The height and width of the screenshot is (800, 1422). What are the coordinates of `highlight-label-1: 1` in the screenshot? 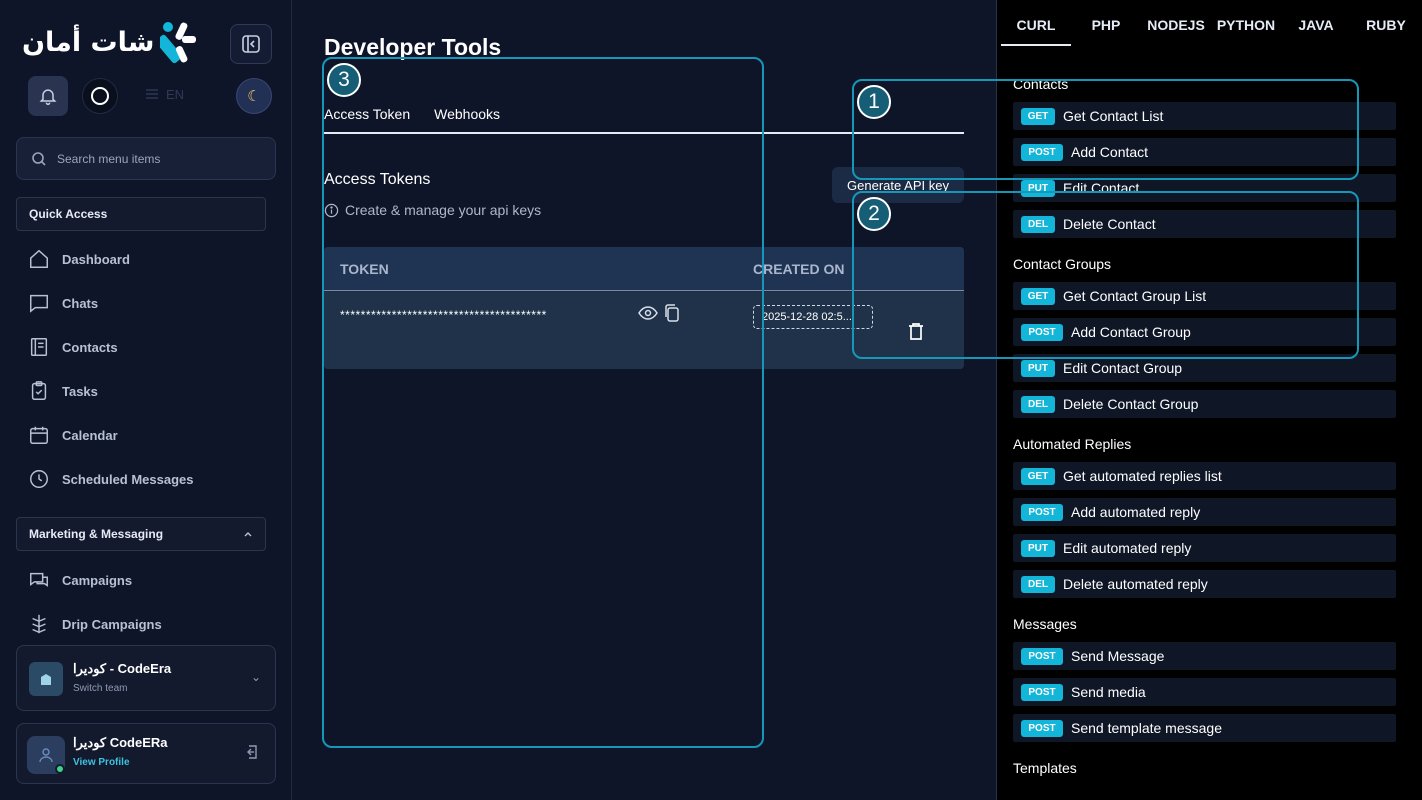 It's located at (874, 102).